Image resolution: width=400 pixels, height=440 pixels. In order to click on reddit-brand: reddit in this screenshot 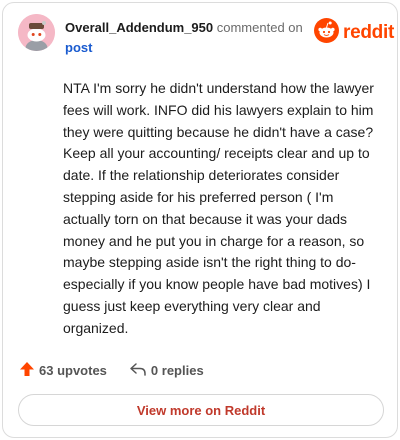, I will do `click(354, 33)`.